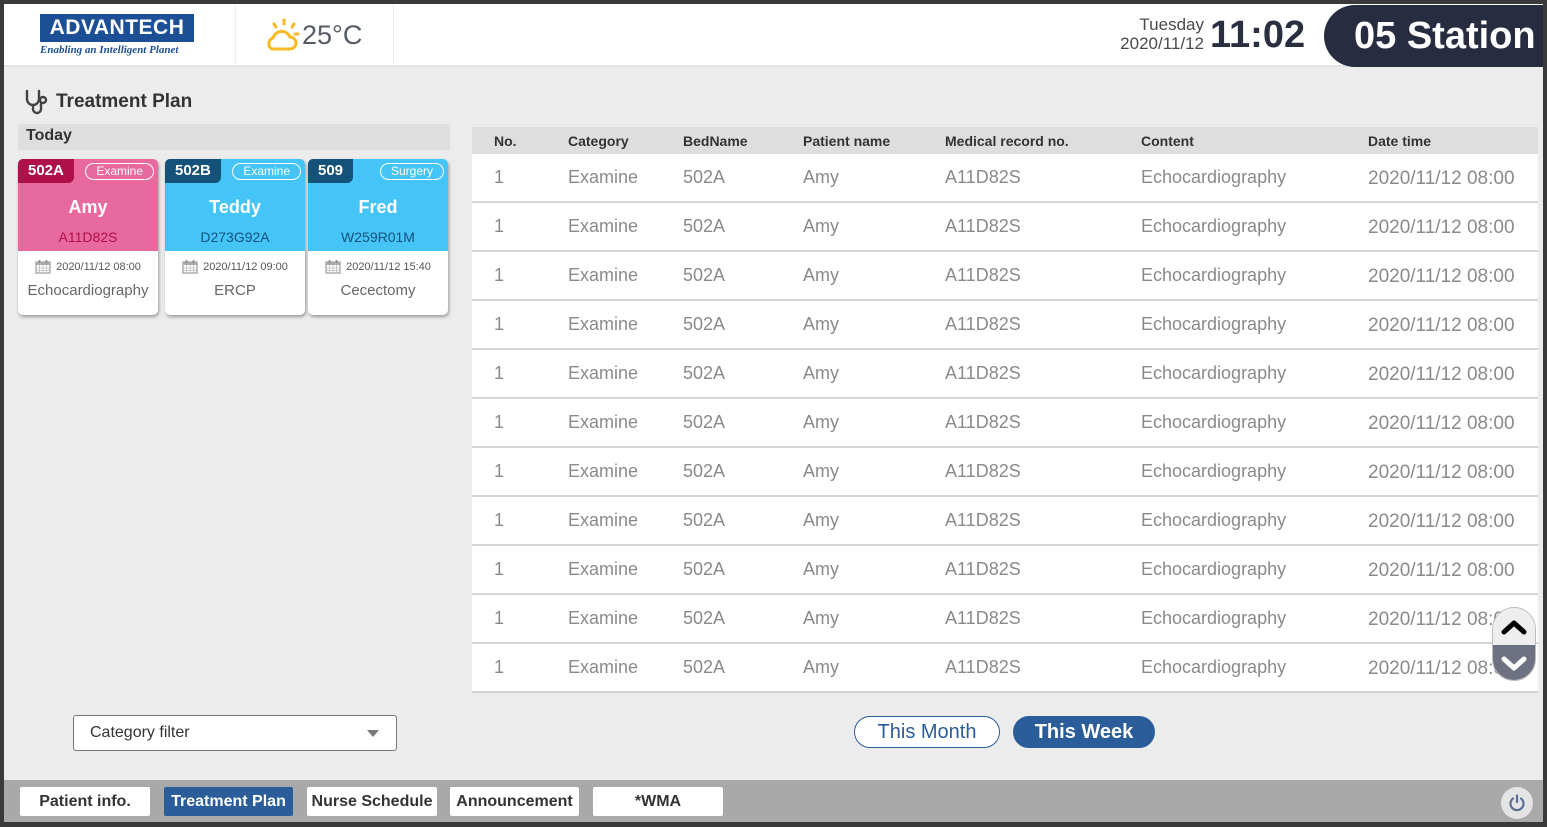  Describe the element at coordinates (88, 290) in the screenshot. I see `treatment-content: Echocardiography` at that location.